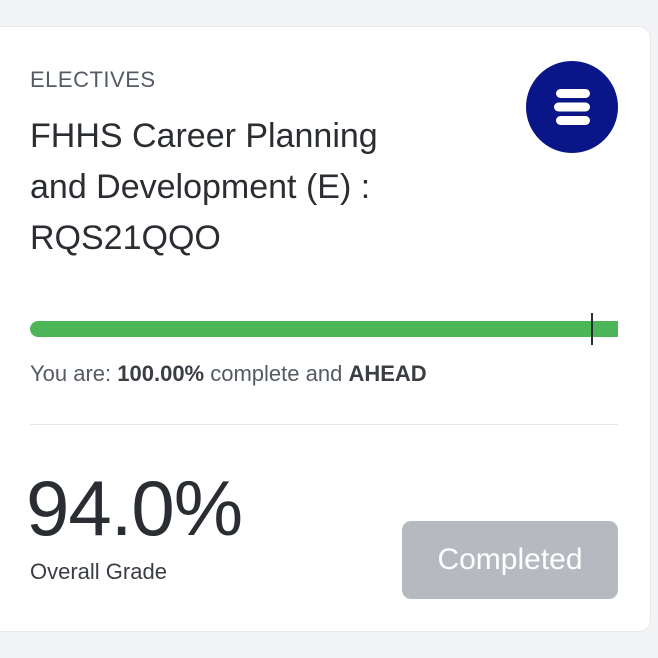 This screenshot has width=658, height=658. What do you see at coordinates (204, 136) in the screenshot?
I see `course-title-line: FHHS Career Planning` at bounding box center [204, 136].